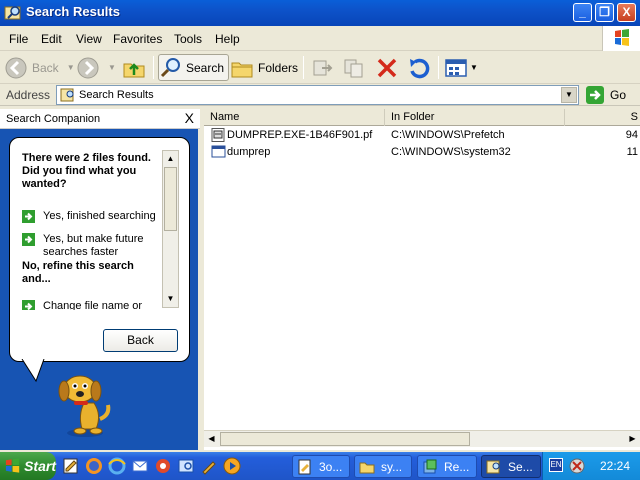 This screenshot has height=480, width=640. What do you see at coordinates (605, 95) in the screenshot?
I see `go-button: Go` at bounding box center [605, 95].